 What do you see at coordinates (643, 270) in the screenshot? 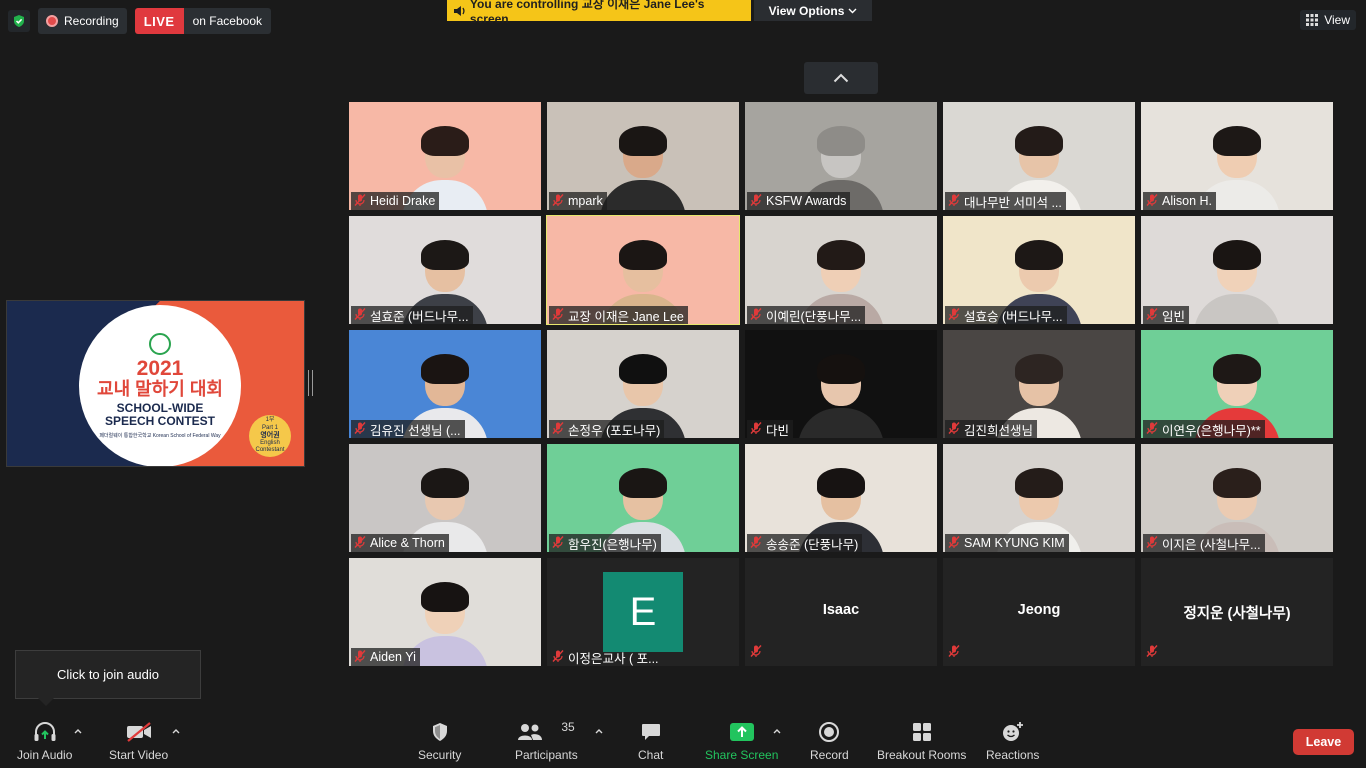
I see `participant-video-tile: 교장 이재은 Jane Lee` at bounding box center [643, 270].